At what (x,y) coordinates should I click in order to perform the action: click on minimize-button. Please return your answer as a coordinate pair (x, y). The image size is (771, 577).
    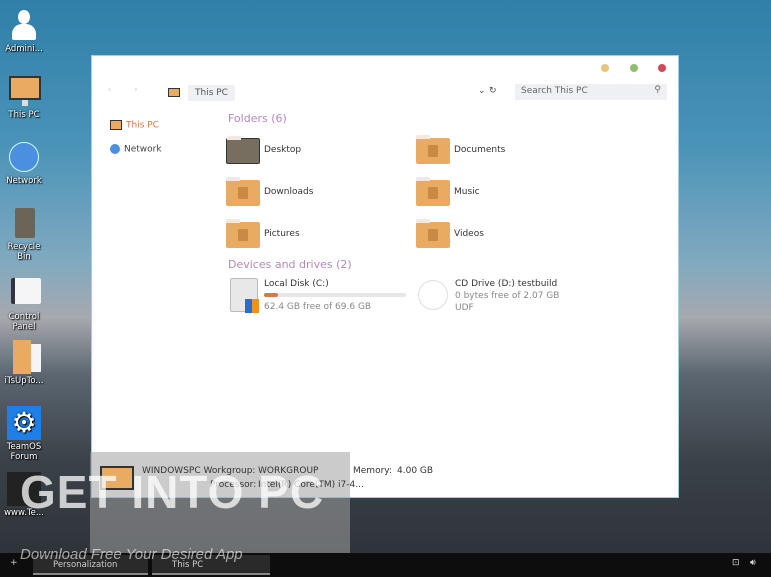
    Looking at the image, I should click on (605, 68).